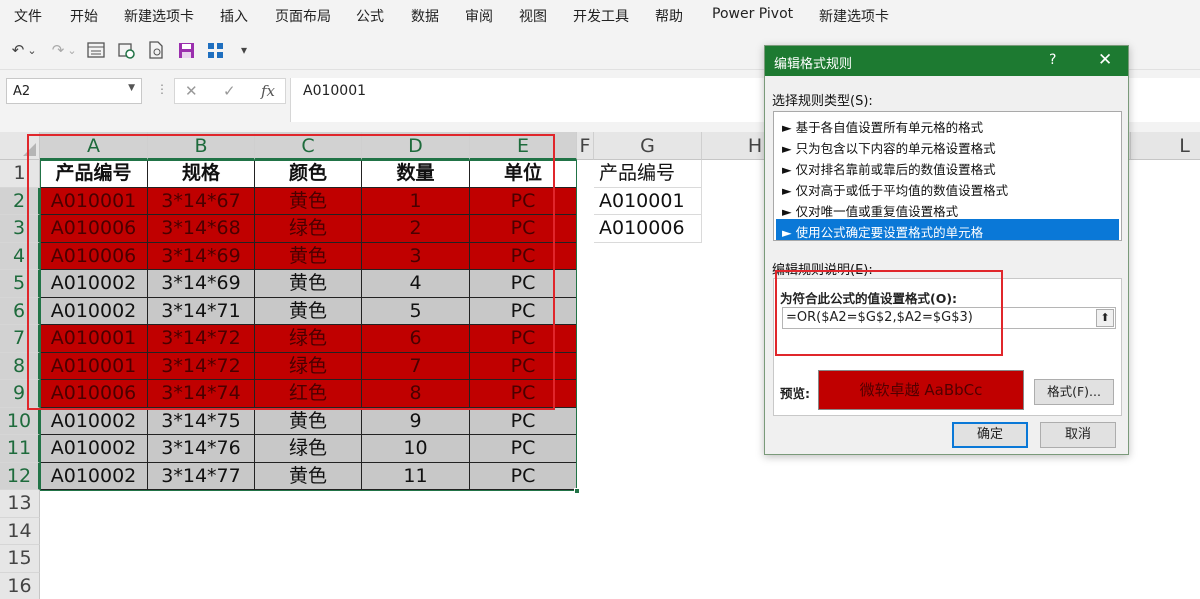  Describe the element at coordinates (648, 174) in the screenshot. I see `lookup-header-cell: 产品编号` at that location.